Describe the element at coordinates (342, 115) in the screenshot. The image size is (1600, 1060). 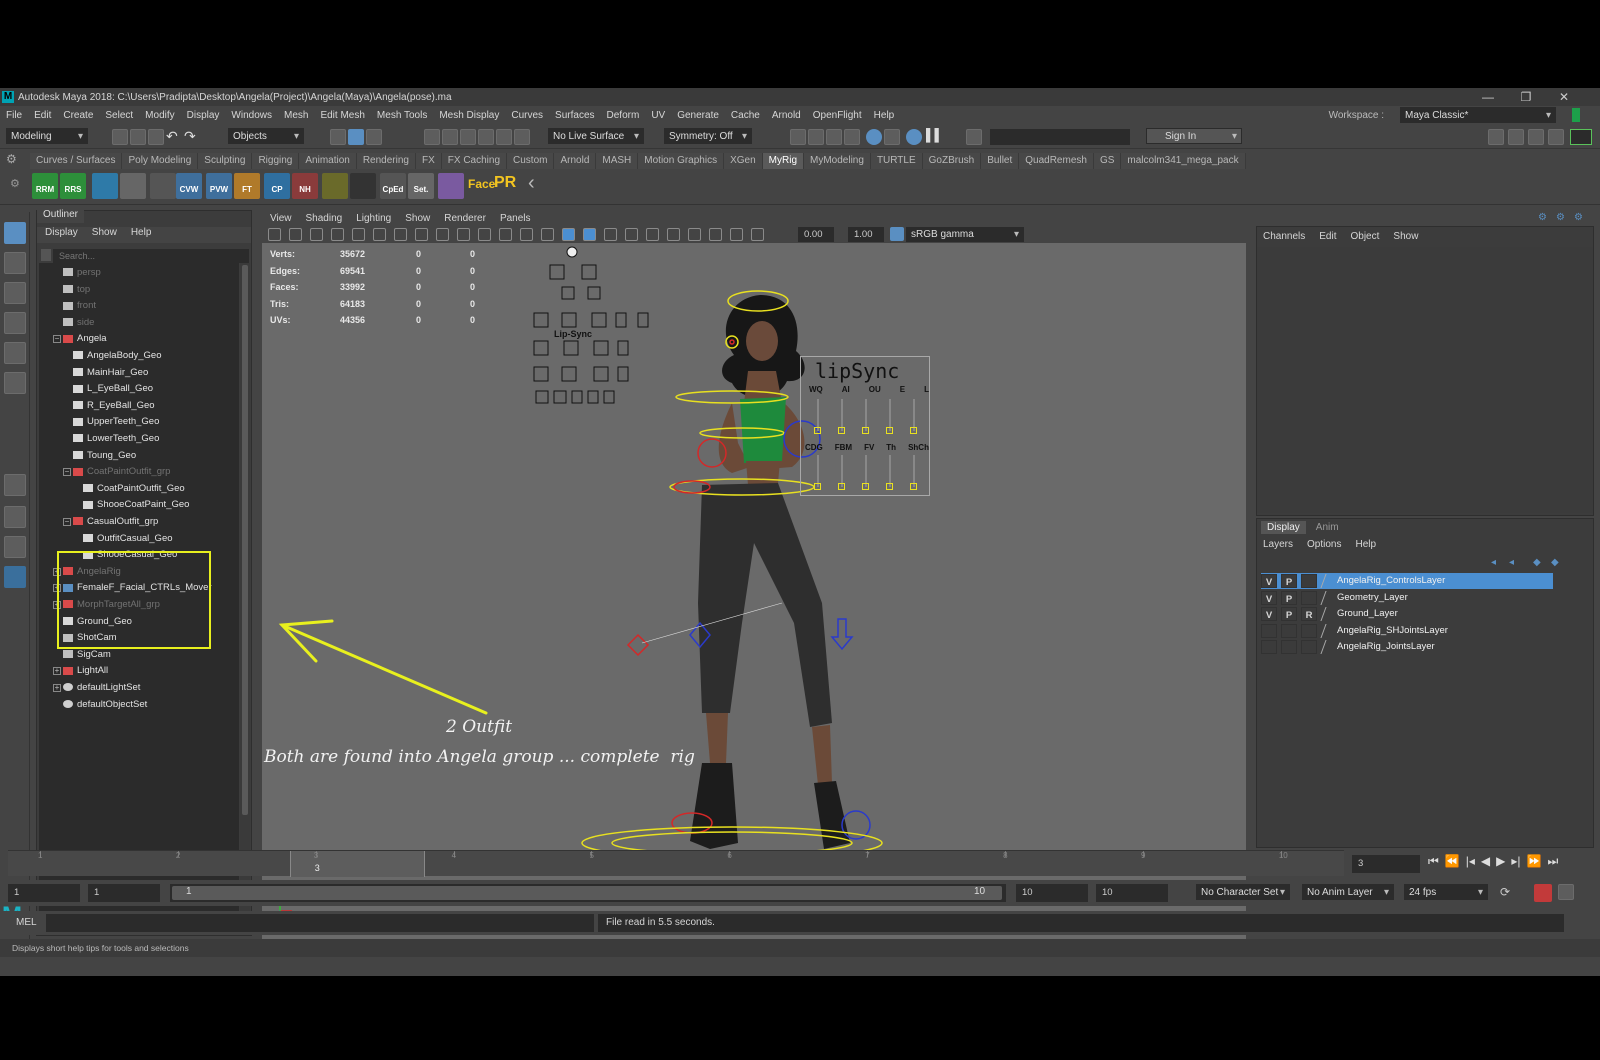
I see `menu-edit-mesh: Edit Mesh` at that location.